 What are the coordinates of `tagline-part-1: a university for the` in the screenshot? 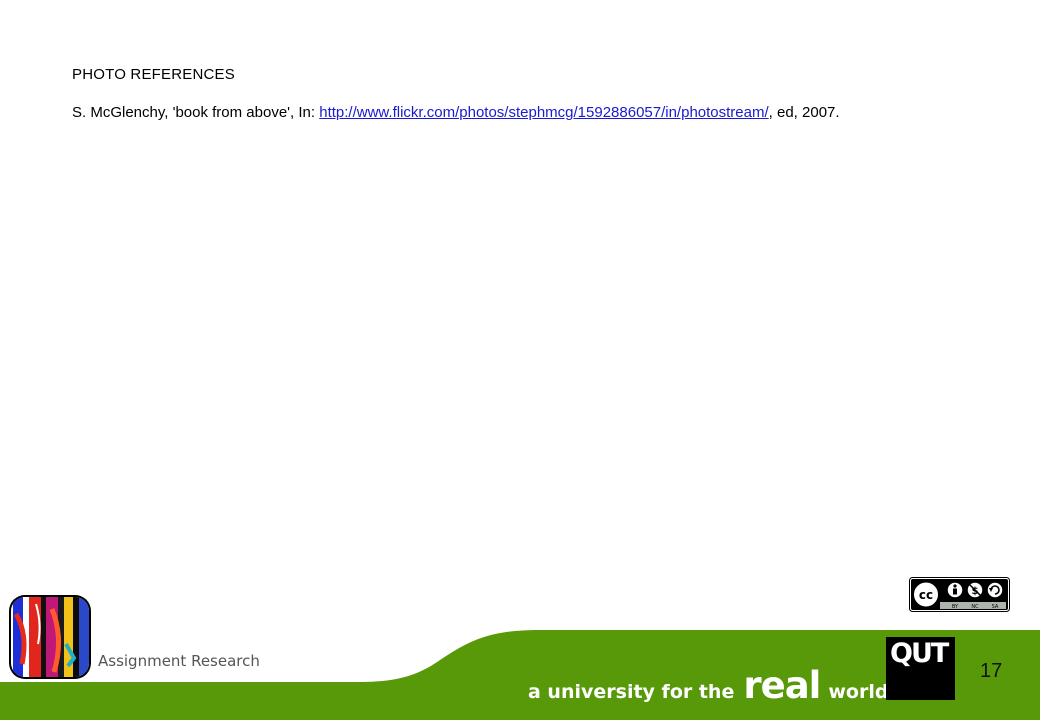 It's located at (631, 692).